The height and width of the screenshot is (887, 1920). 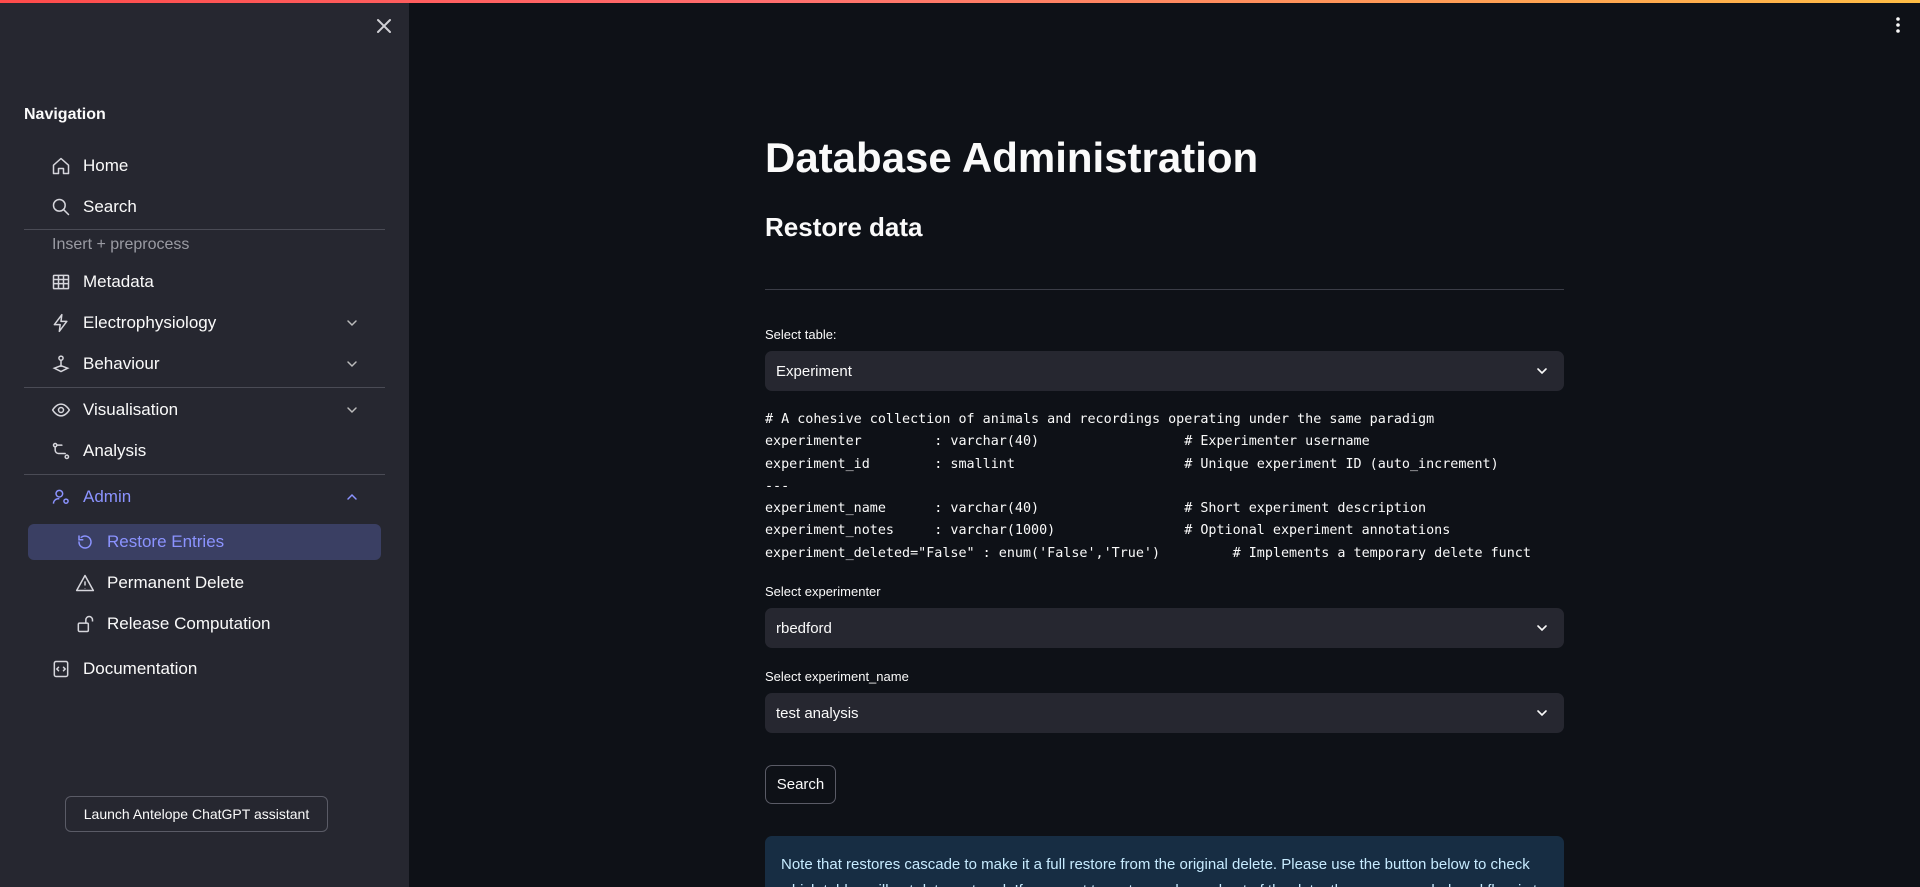 I want to click on home-icon, so click(x=61, y=166).